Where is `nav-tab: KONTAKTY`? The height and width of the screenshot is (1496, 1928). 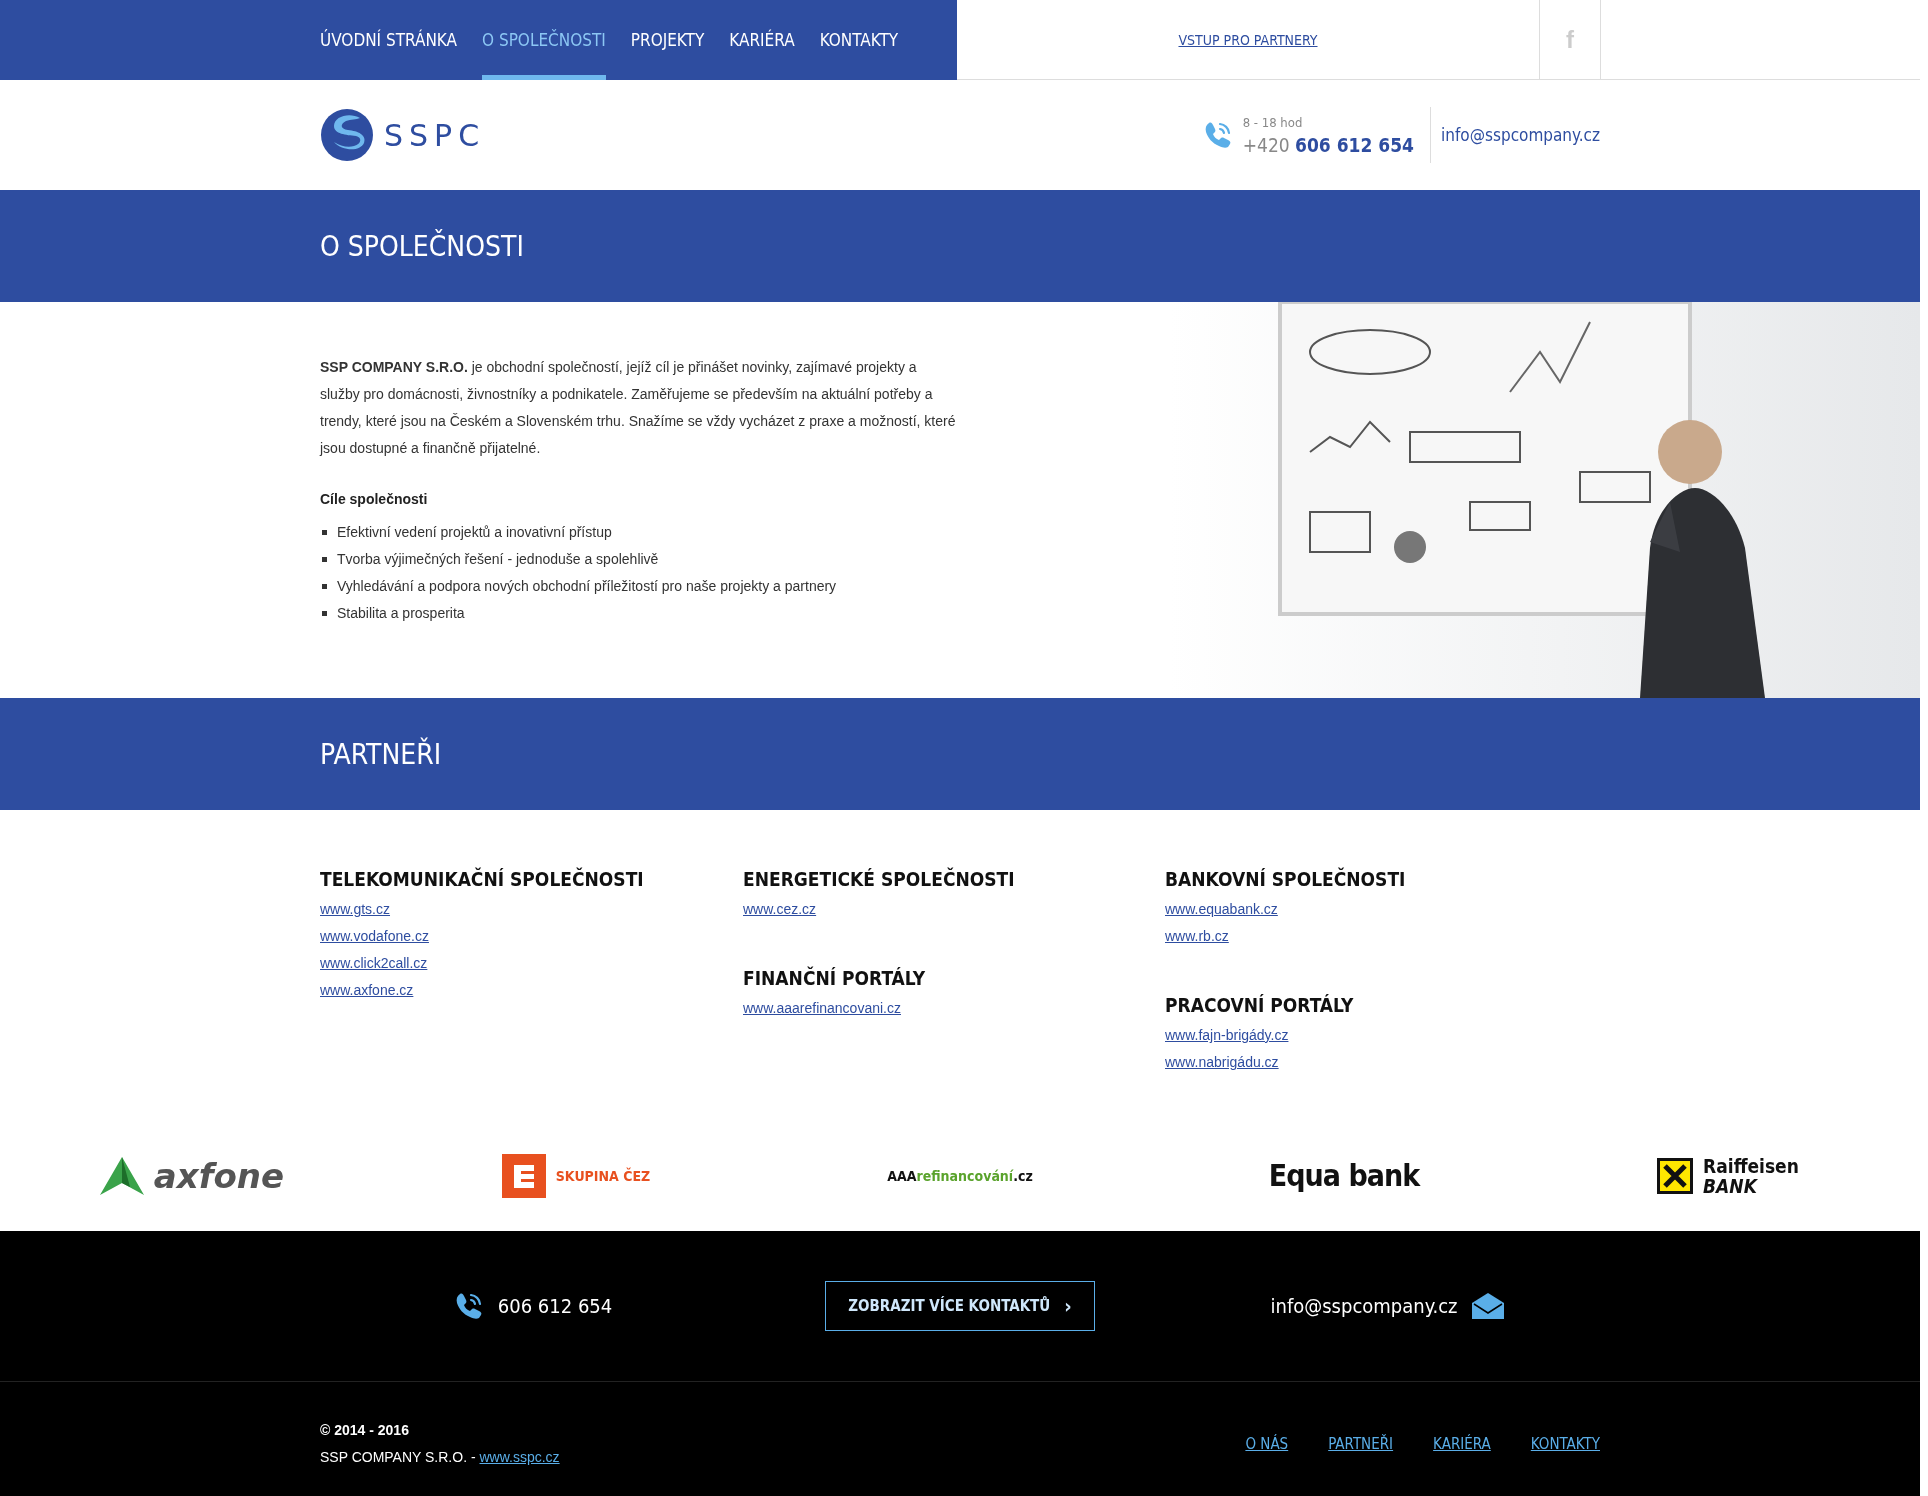
nav-tab: KONTAKTY is located at coordinates (859, 40).